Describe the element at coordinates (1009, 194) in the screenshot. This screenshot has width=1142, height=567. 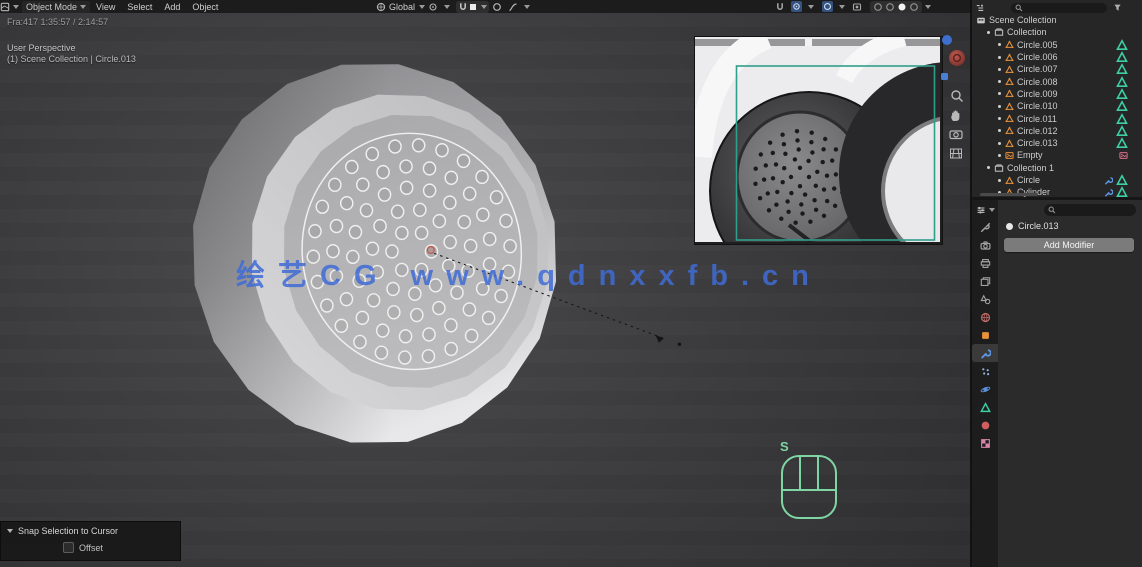
I see `outliner-scrollbar` at that location.